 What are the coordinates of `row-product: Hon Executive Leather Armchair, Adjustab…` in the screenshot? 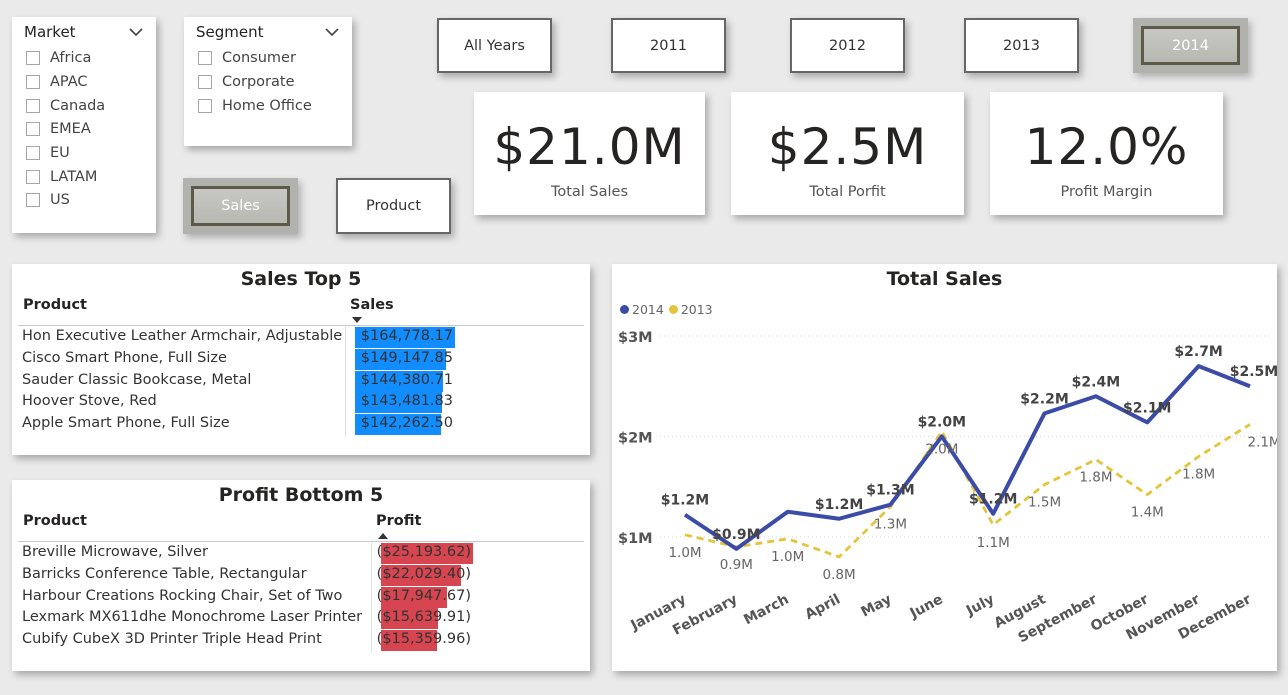 It's located at (182, 336).